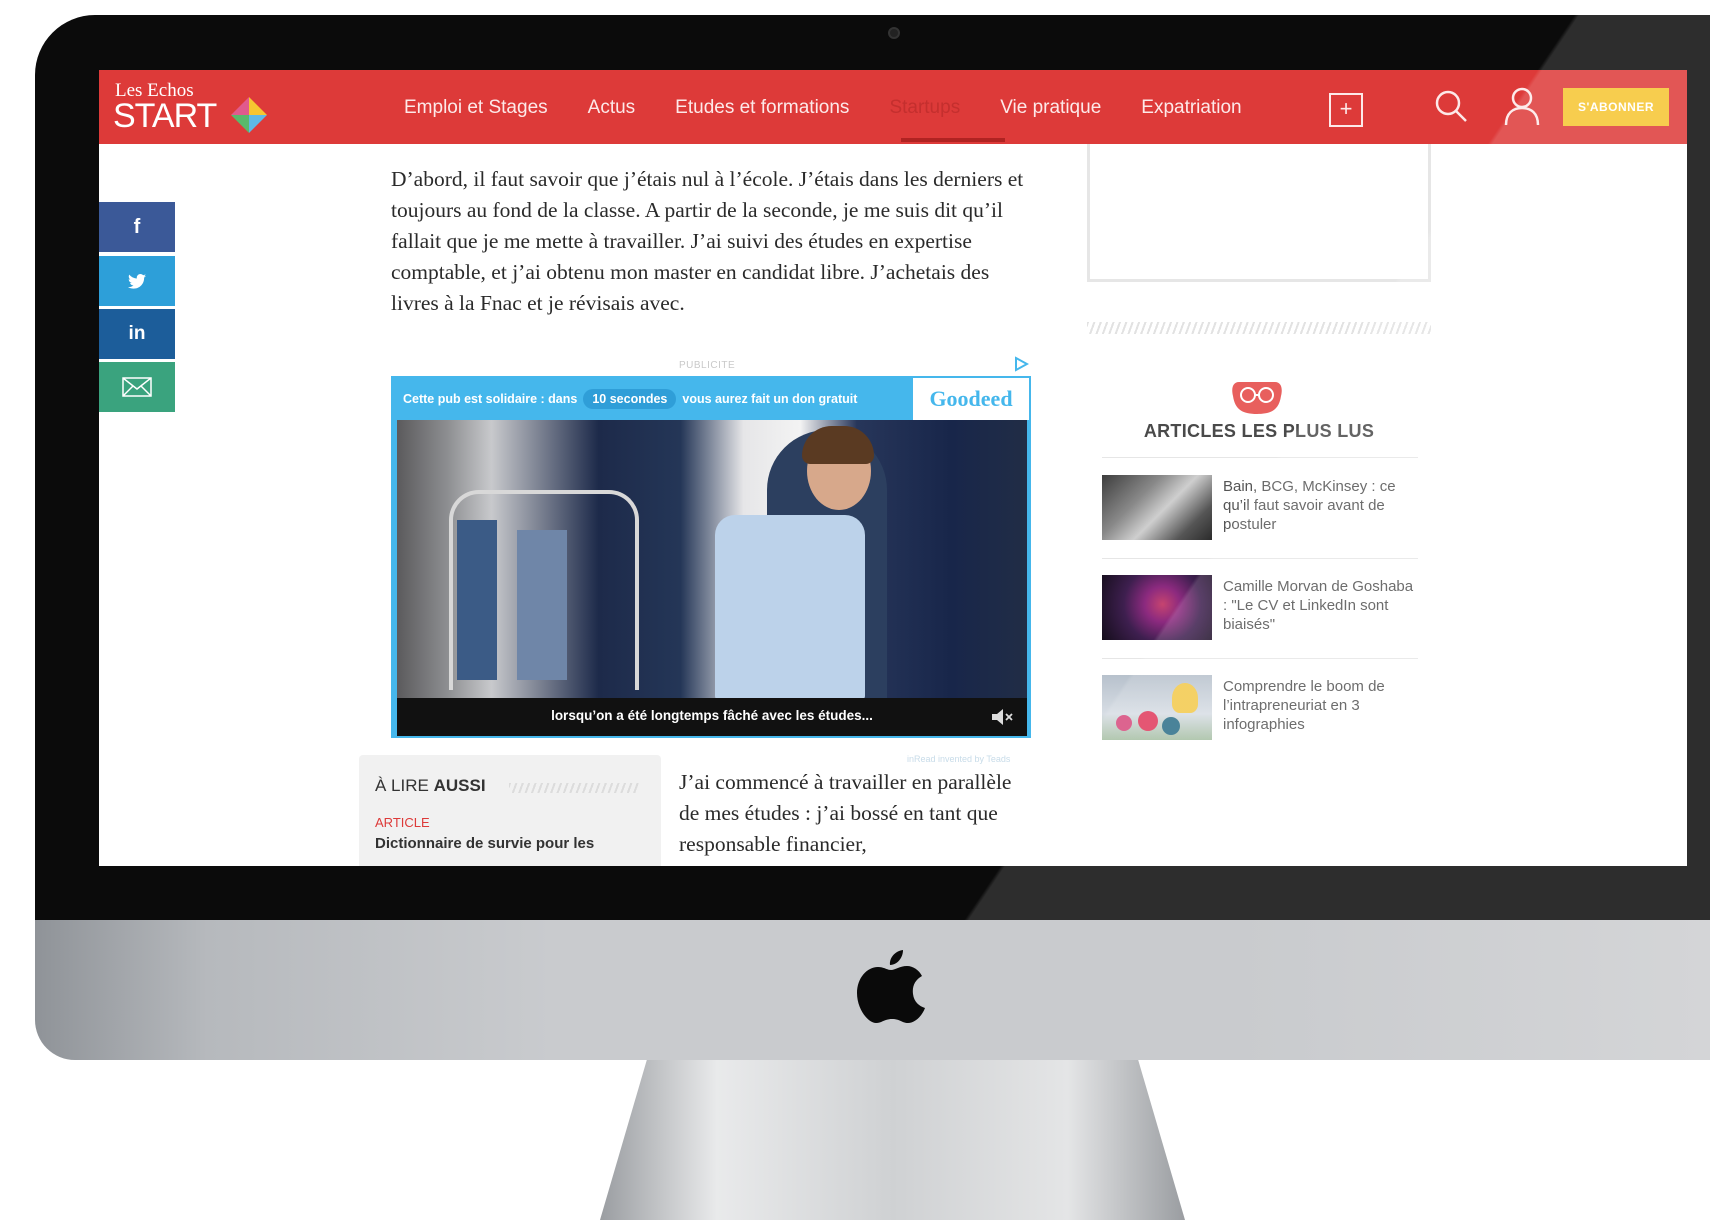 The height and width of the screenshot is (1220, 1710). I want to click on share-linkedin-button: in, so click(137, 334).